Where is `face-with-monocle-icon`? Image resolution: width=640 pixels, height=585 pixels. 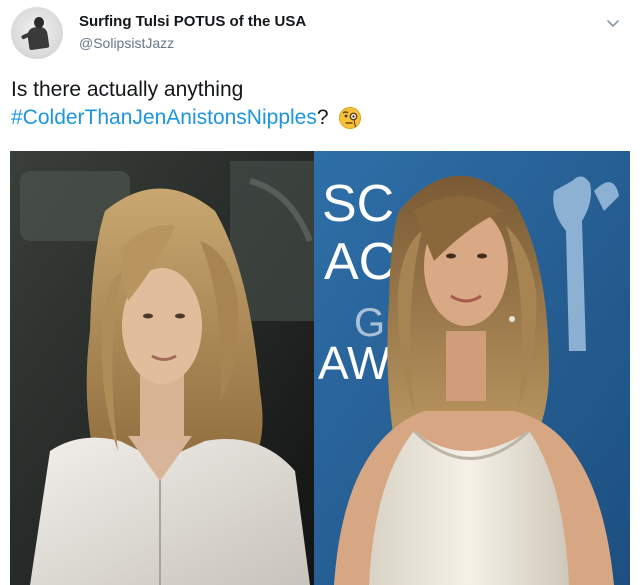 face-with-monocle-icon is located at coordinates (350, 118).